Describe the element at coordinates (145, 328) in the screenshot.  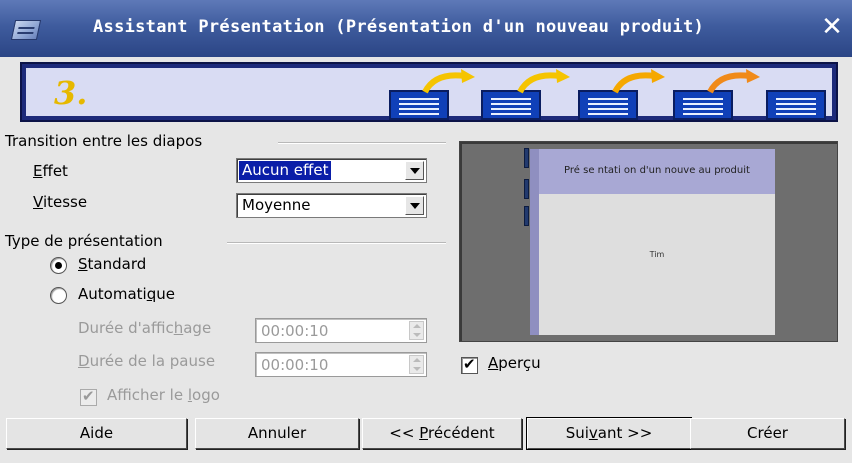
I see `display-duration-label: Durée d'affichage` at that location.